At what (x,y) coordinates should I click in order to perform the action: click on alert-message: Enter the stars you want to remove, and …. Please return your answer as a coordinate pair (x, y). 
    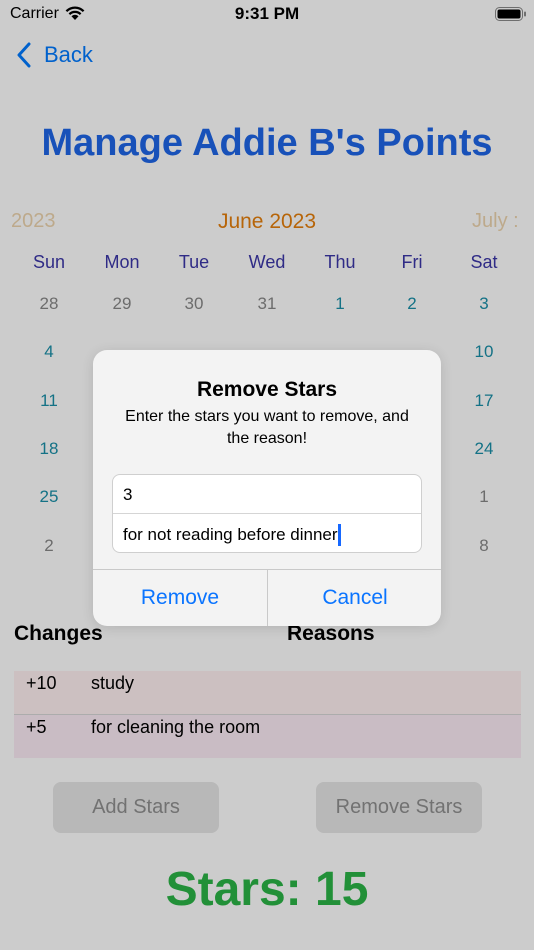
    Looking at the image, I should click on (267, 427).